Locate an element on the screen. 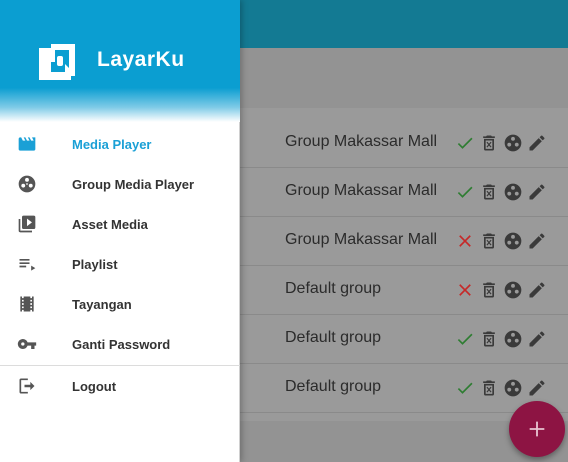  menu-item-label: Group Media Player is located at coordinates (133, 184).